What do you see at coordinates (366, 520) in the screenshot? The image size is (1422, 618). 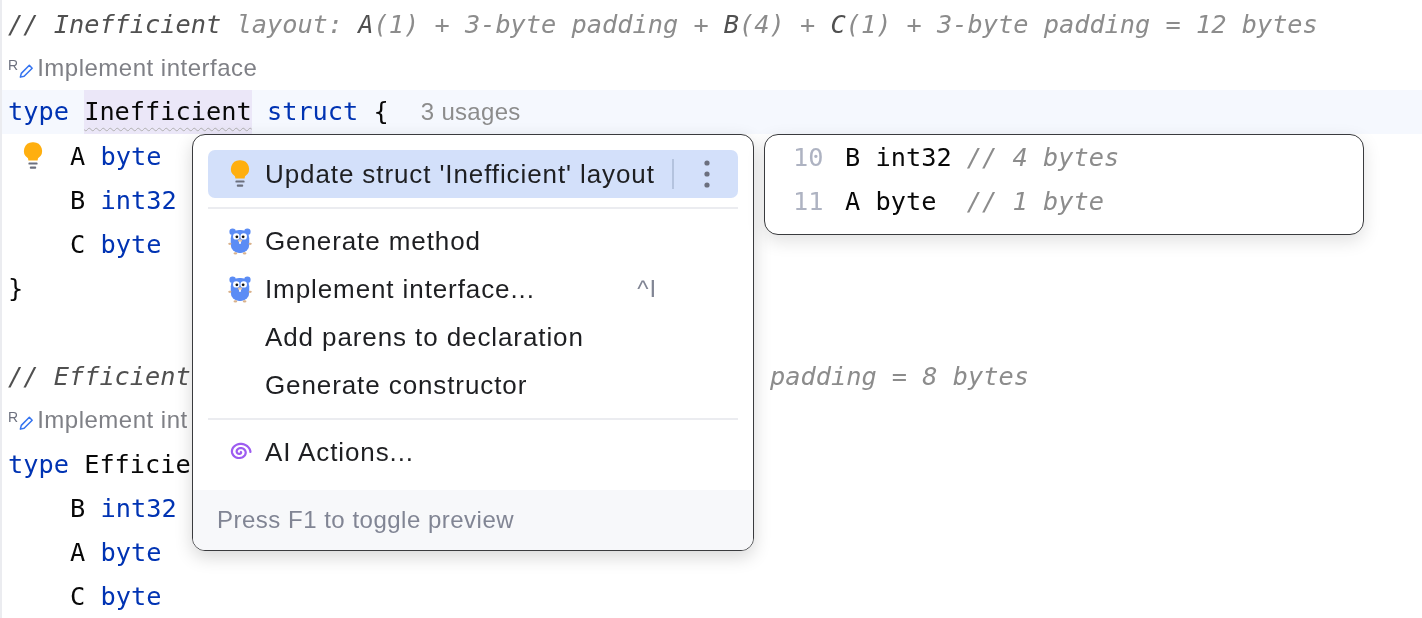 I see `footer-hint: Press F1 to toggle preview` at bounding box center [366, 520].